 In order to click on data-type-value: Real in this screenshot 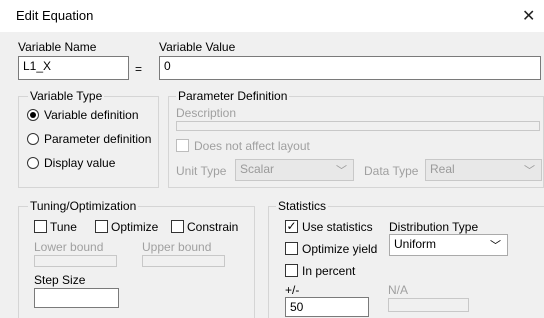, I will do `click(442, 169)`.